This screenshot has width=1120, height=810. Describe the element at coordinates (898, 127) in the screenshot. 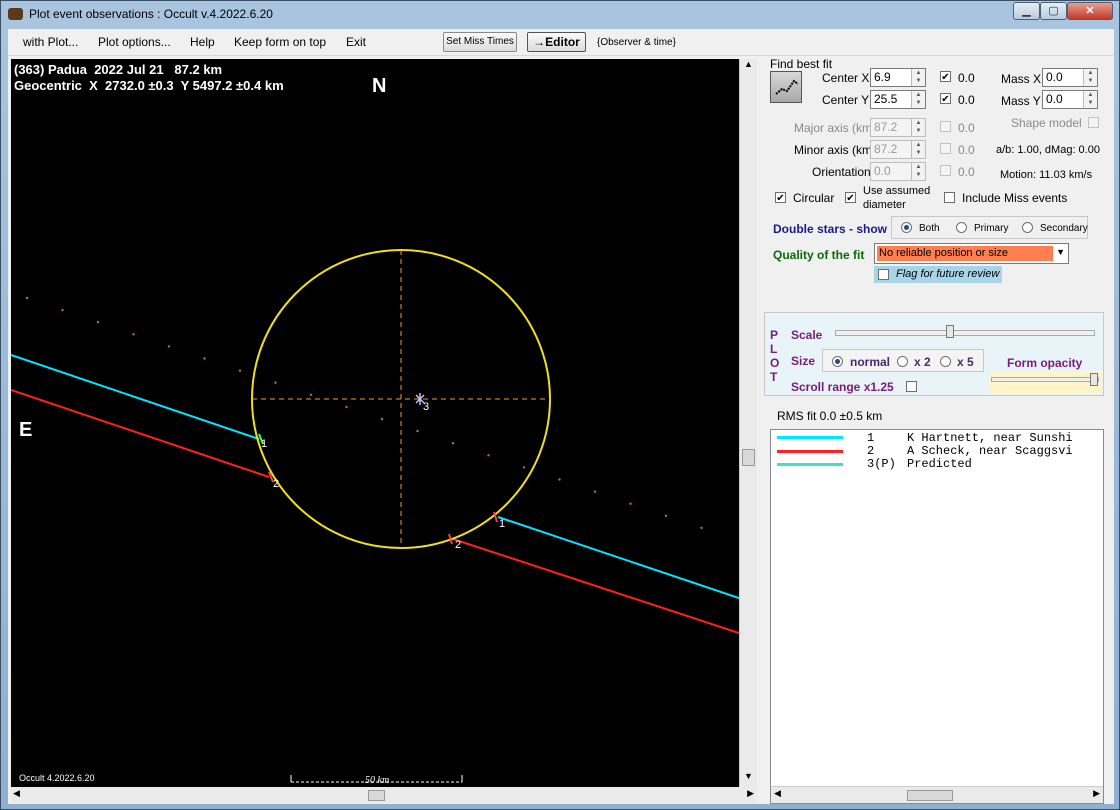

I see `major-axis-input: 87.2 ▲ ▼` at that location.